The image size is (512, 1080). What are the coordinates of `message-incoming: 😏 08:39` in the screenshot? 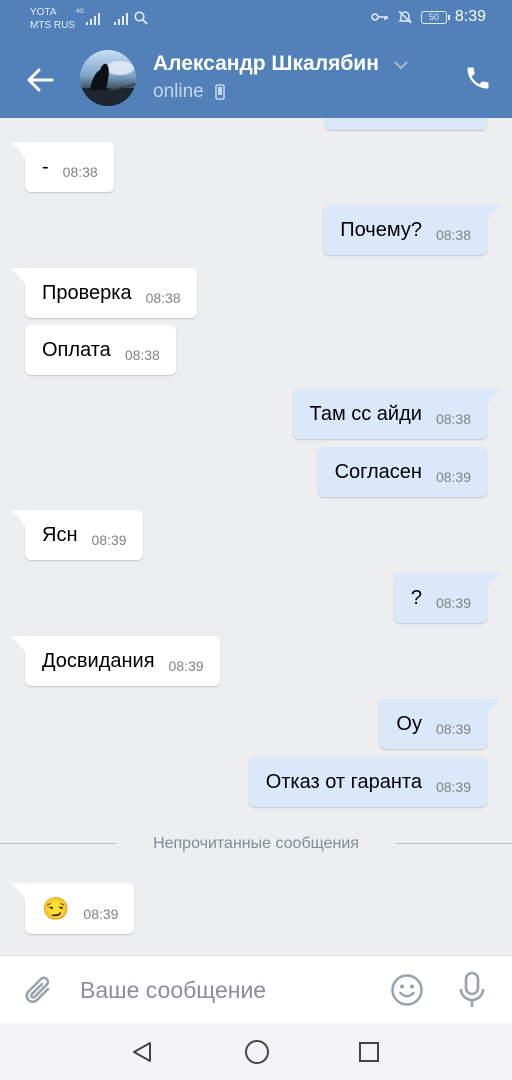 It's located at (73, 908).